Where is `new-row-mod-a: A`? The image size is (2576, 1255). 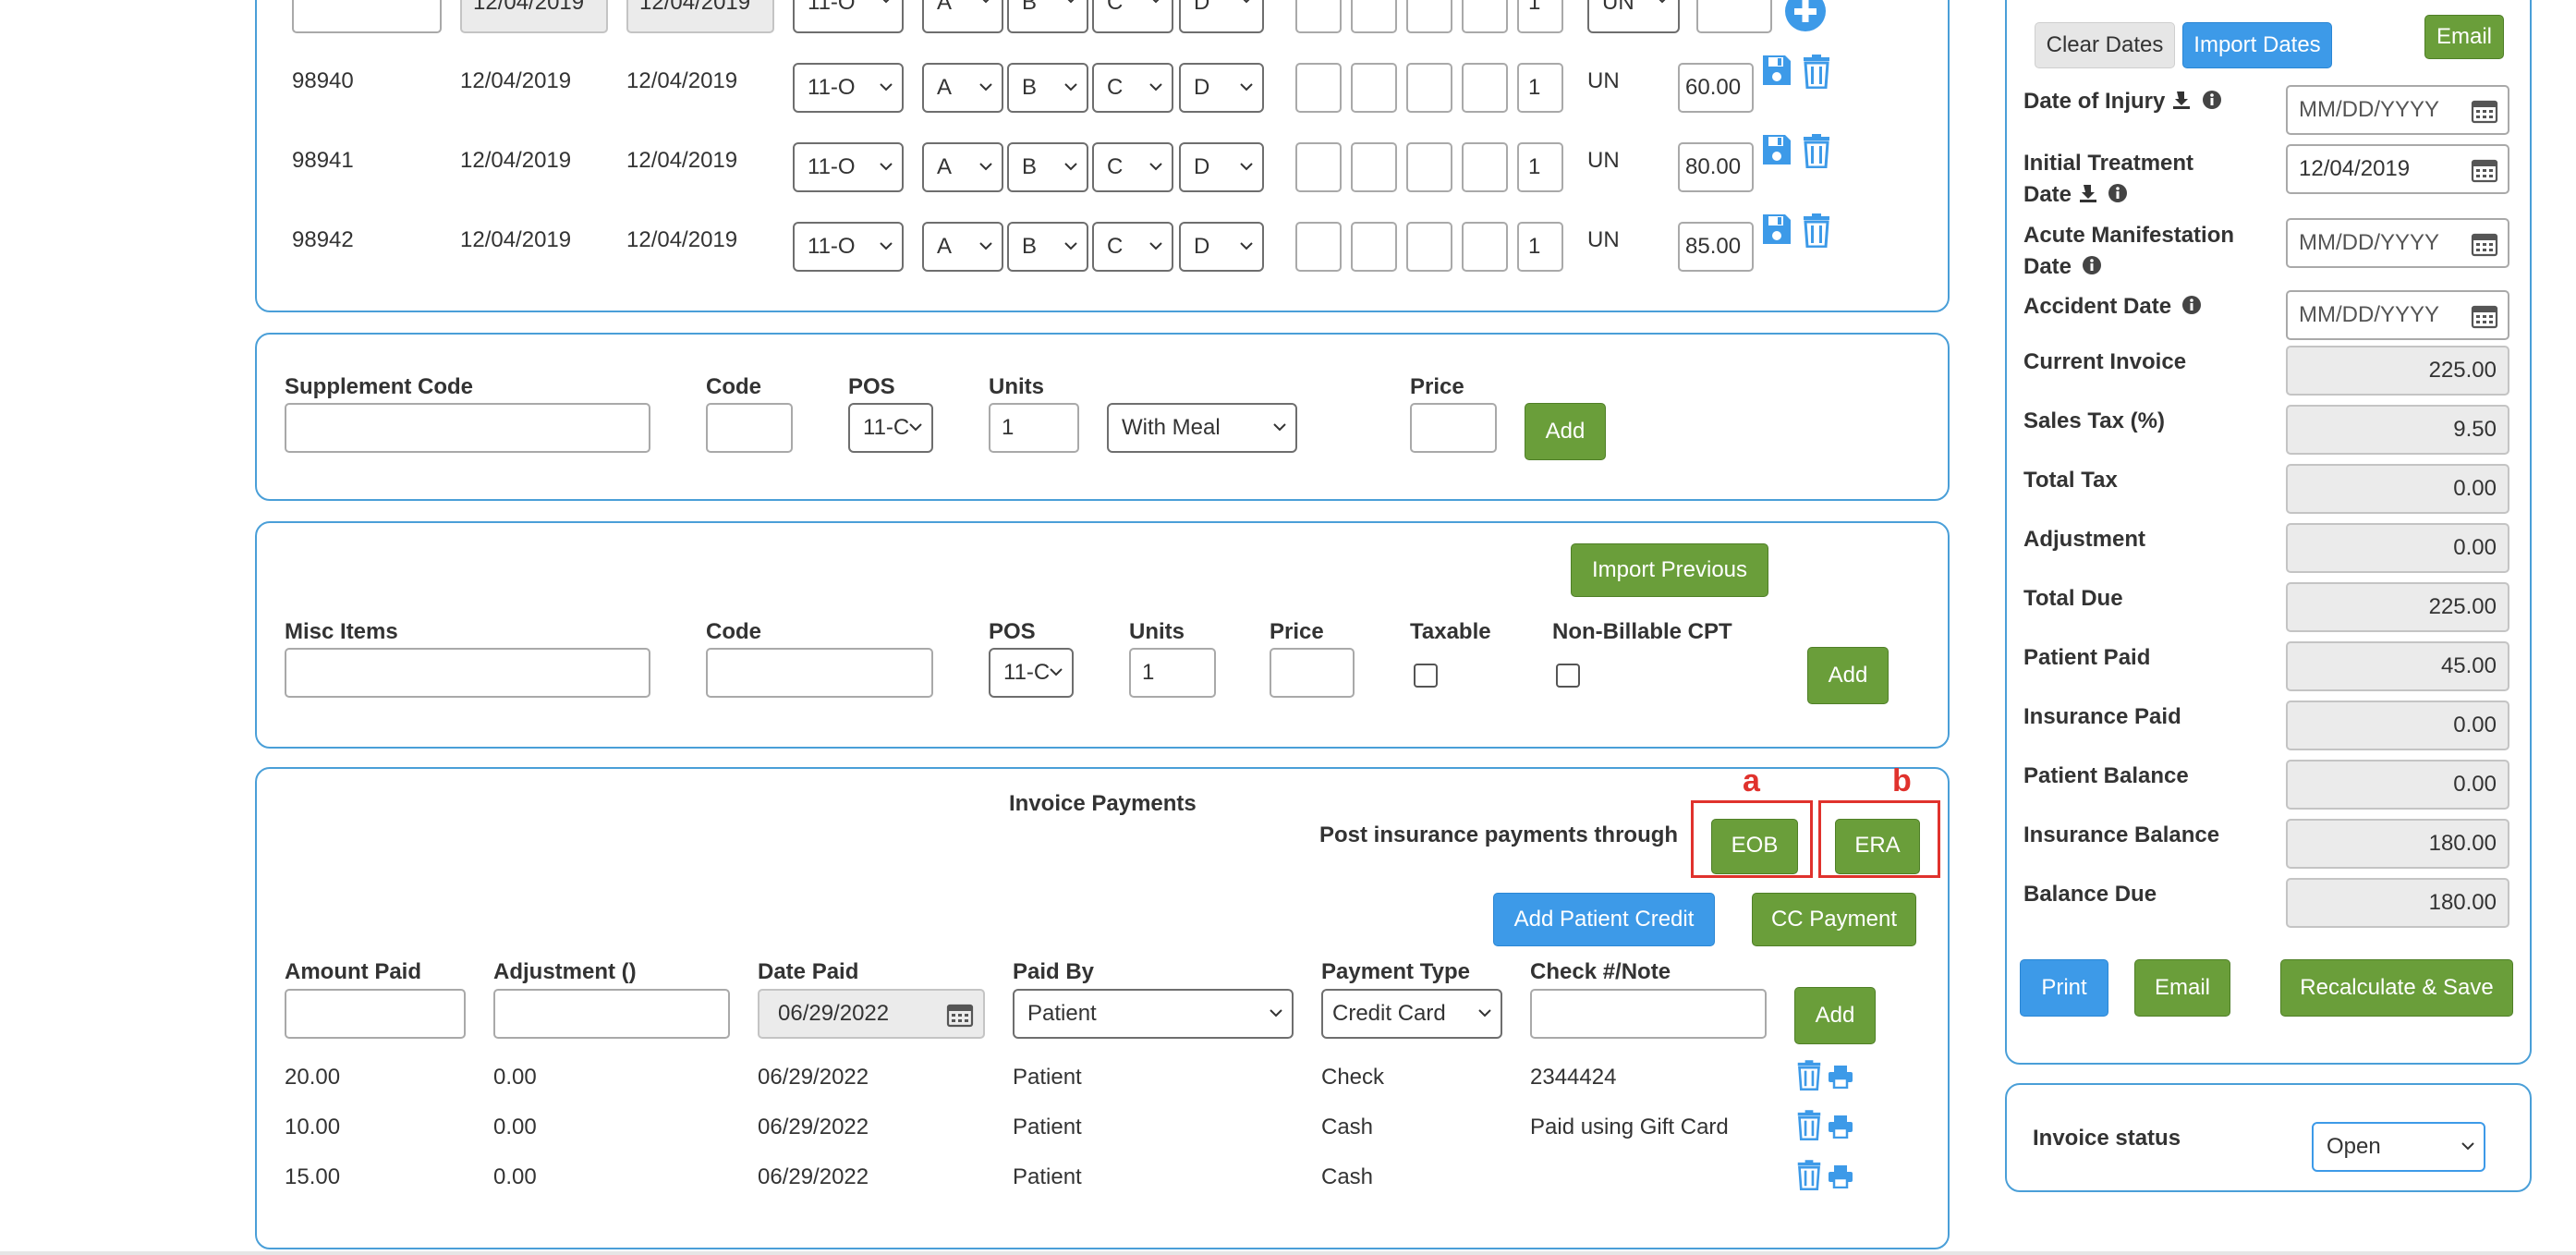 new-row-mod-a: A is located at coordinates (963, 17).